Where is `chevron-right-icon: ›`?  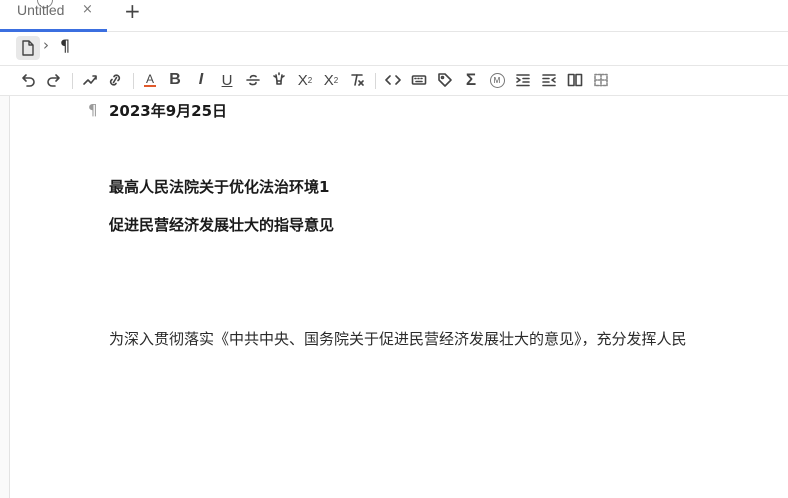
chevron-right-icon: › is located at coordinates (46, 45).